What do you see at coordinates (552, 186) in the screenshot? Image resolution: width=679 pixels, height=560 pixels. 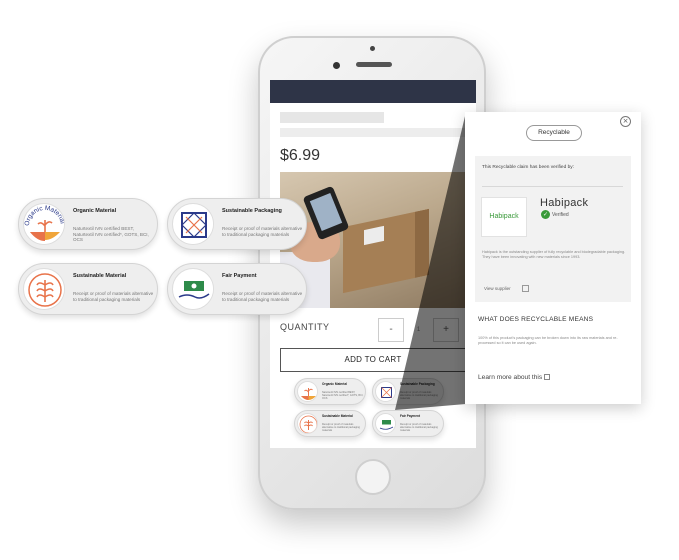 I see `divider` at bounding box center [552, 186].